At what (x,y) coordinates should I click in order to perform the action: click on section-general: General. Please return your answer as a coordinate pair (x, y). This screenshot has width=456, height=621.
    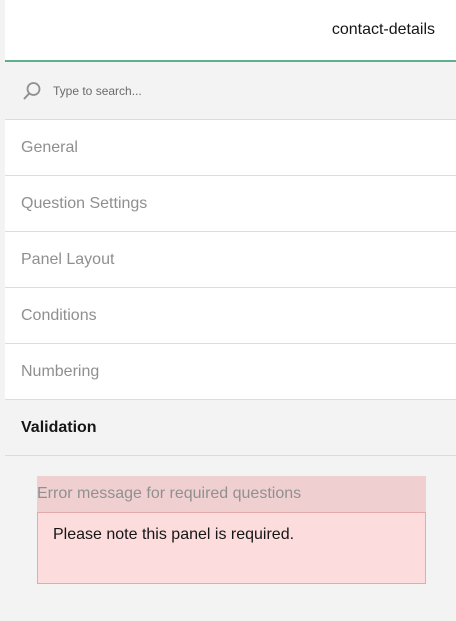
    Looking at the image, I should click on (230, 148).